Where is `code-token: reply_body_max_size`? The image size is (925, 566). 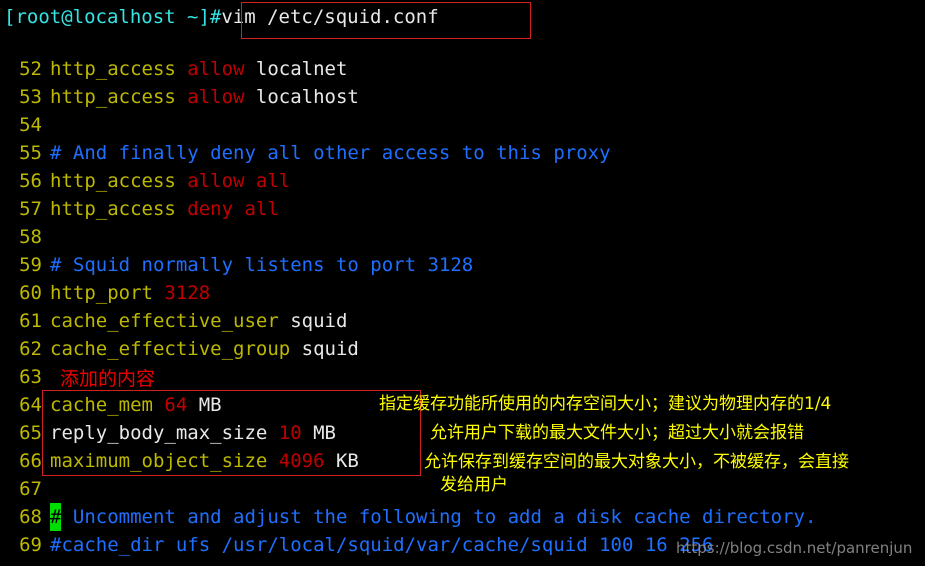
code-token: reply_body_max_size is located at coordinates (164, 433).